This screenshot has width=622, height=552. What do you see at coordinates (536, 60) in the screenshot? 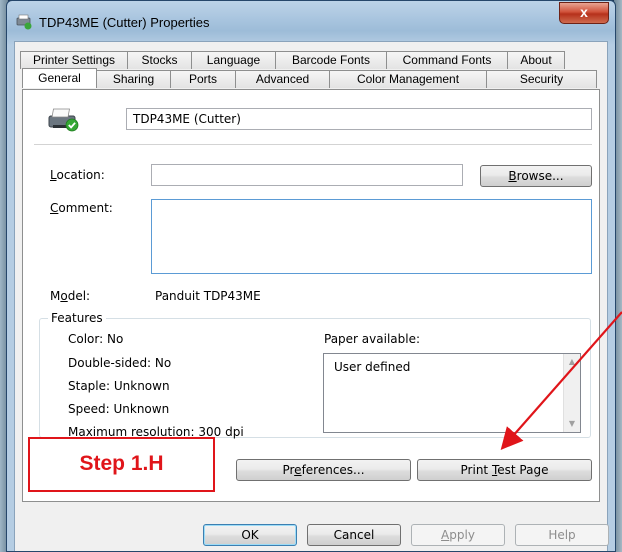
I see `tab-about: About` at bounding box center [536, 60].